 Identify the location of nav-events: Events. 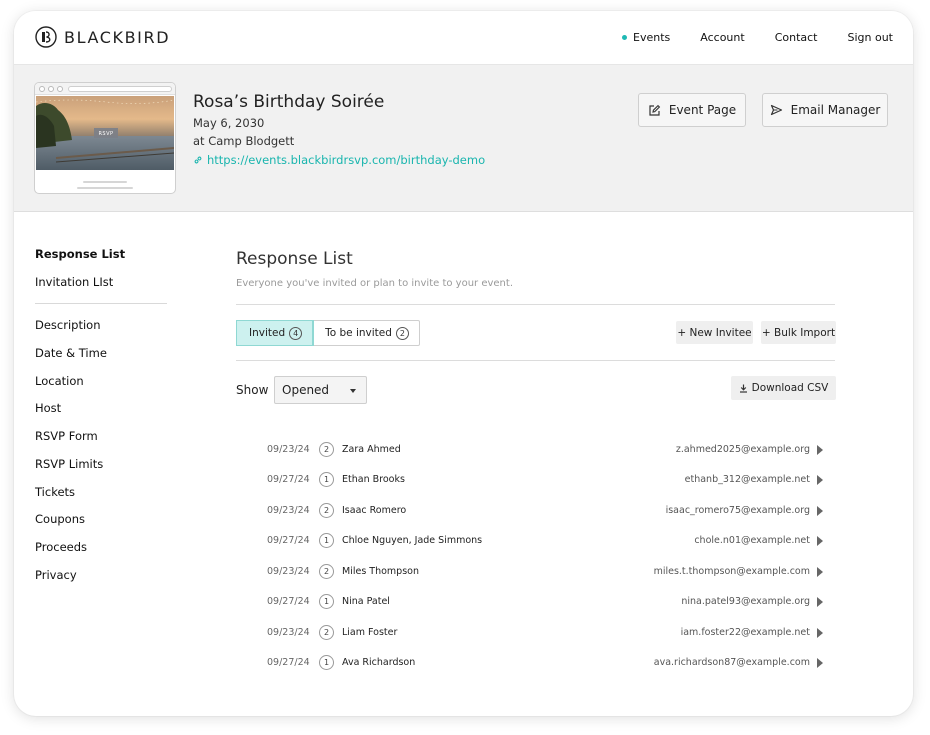
(646, 37).